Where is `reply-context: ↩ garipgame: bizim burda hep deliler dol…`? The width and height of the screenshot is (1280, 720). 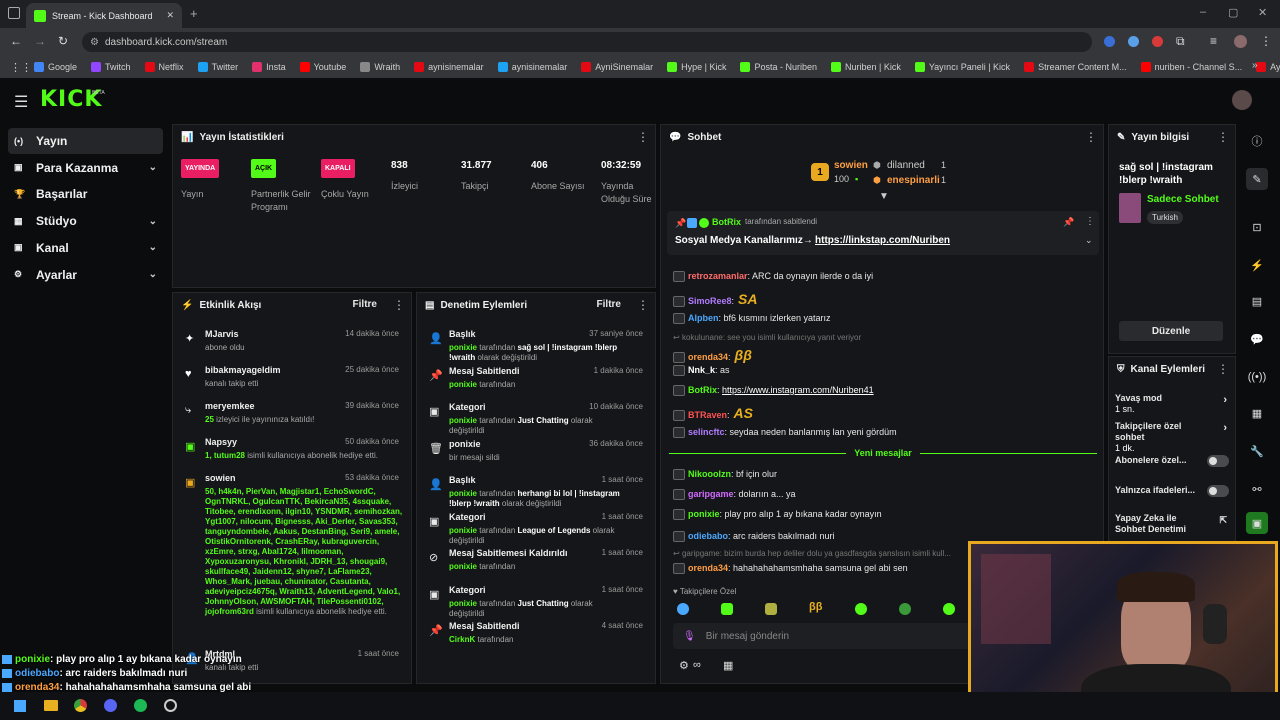 reply-context: ↩ garipgame: bizim burda hep deliler dol… is located at coordinates (812, 553).